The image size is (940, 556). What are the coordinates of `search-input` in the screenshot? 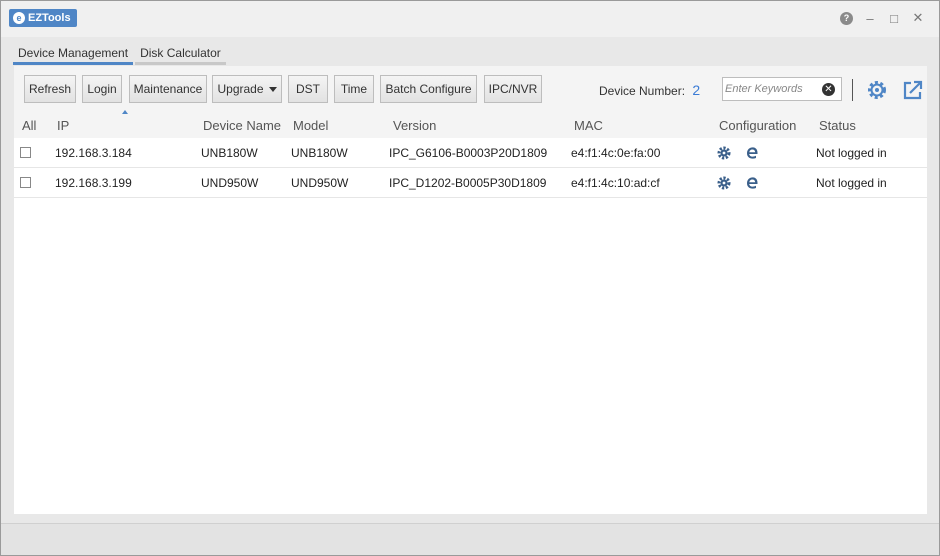 It's located at (773, 89).